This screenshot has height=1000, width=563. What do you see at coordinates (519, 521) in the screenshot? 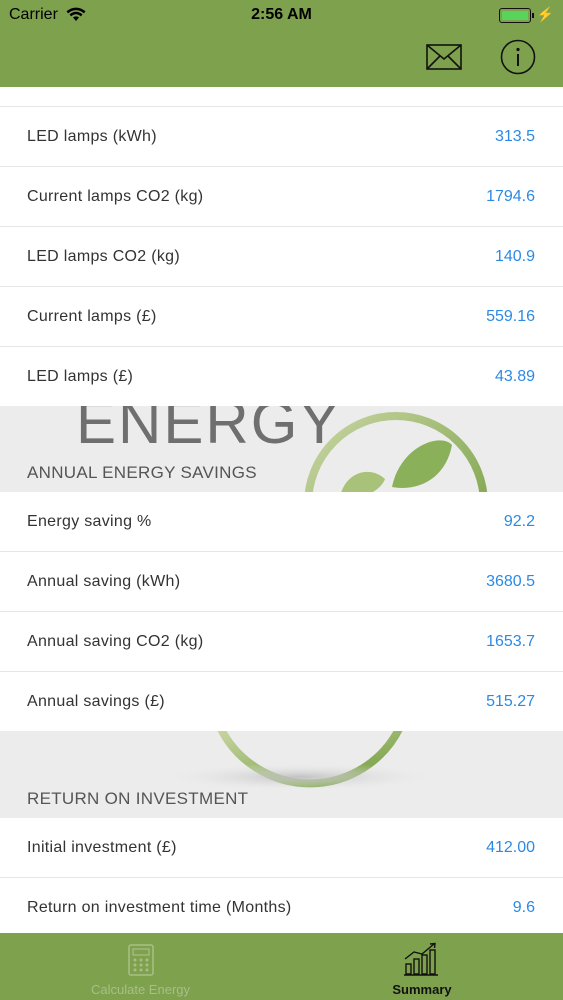
I see `row-value: 92.2` at bounding box center [519, 521].